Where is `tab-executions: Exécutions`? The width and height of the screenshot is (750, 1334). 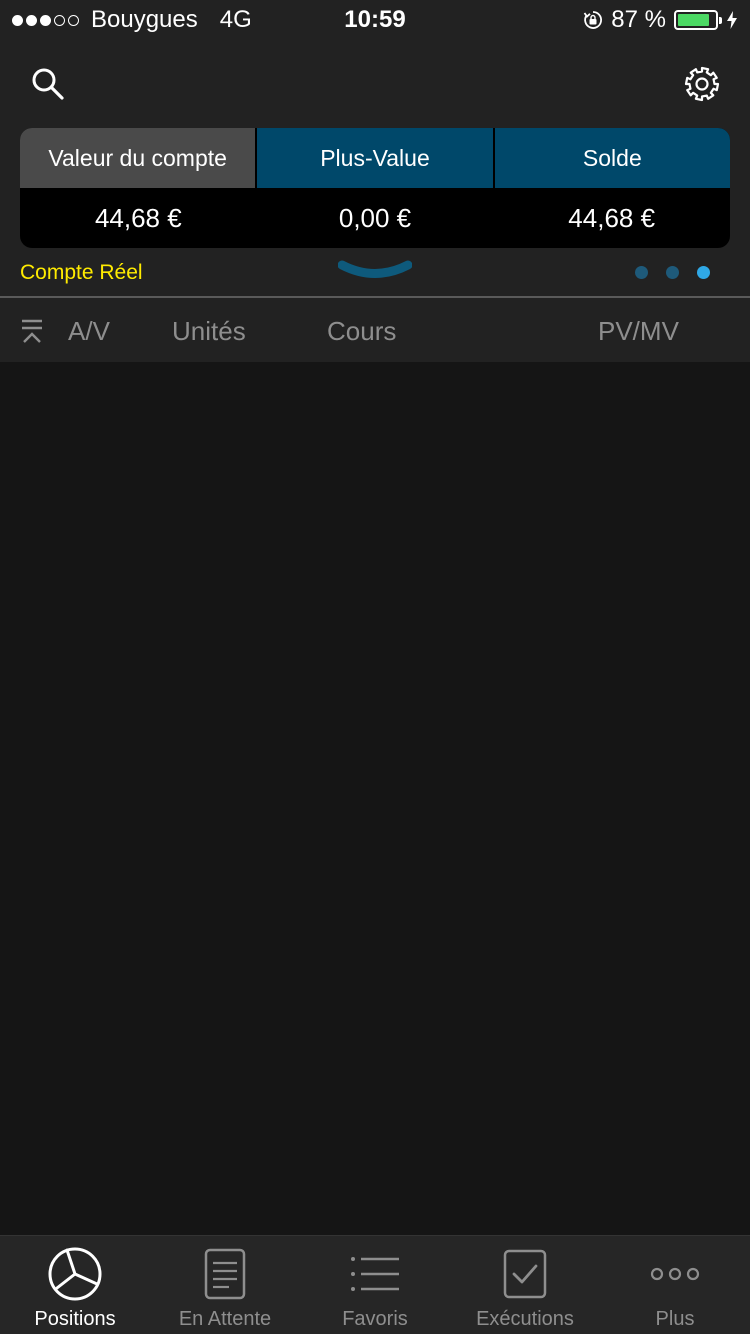
tab-executions: Exécutions is located at coordinates (525, 1285).